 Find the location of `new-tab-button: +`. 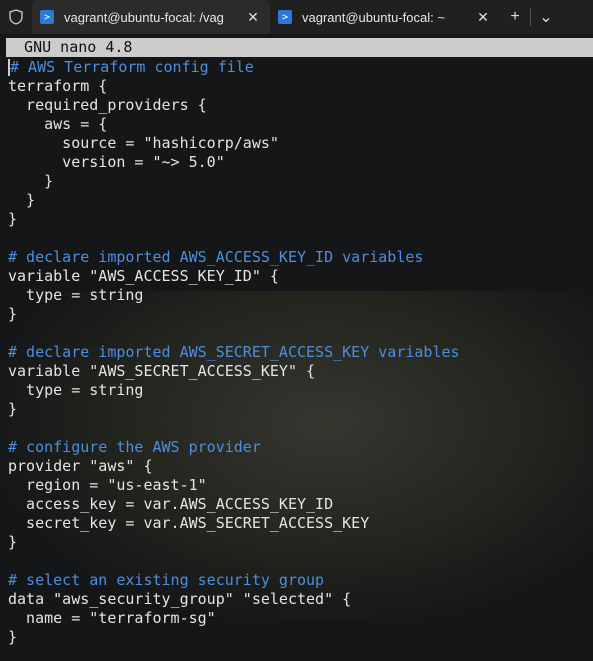

new-tab-button: + is located at coordinates (515, 17).